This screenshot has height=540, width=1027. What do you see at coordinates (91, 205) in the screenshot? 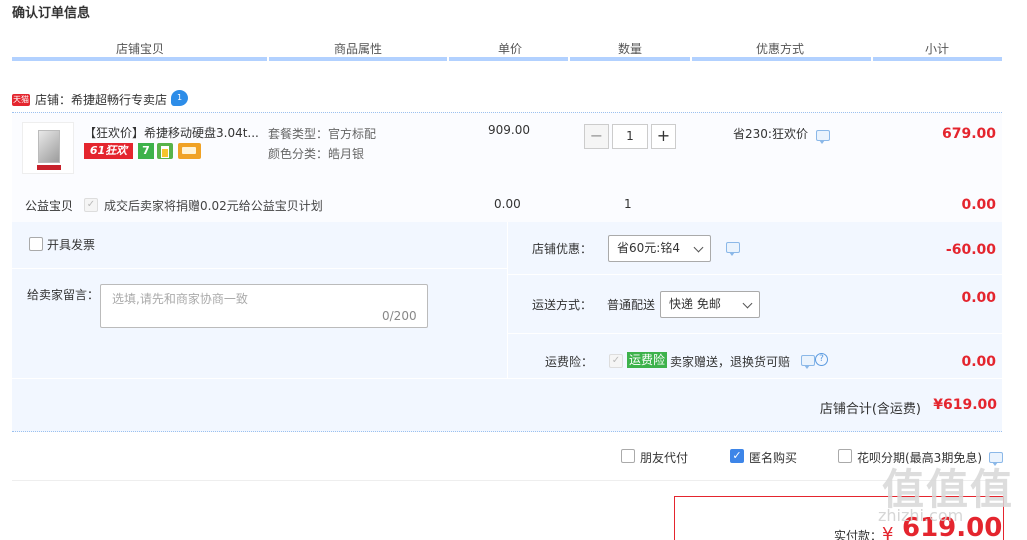
I see `charity-checkbox: ✓` at bounding box center [91, 205].